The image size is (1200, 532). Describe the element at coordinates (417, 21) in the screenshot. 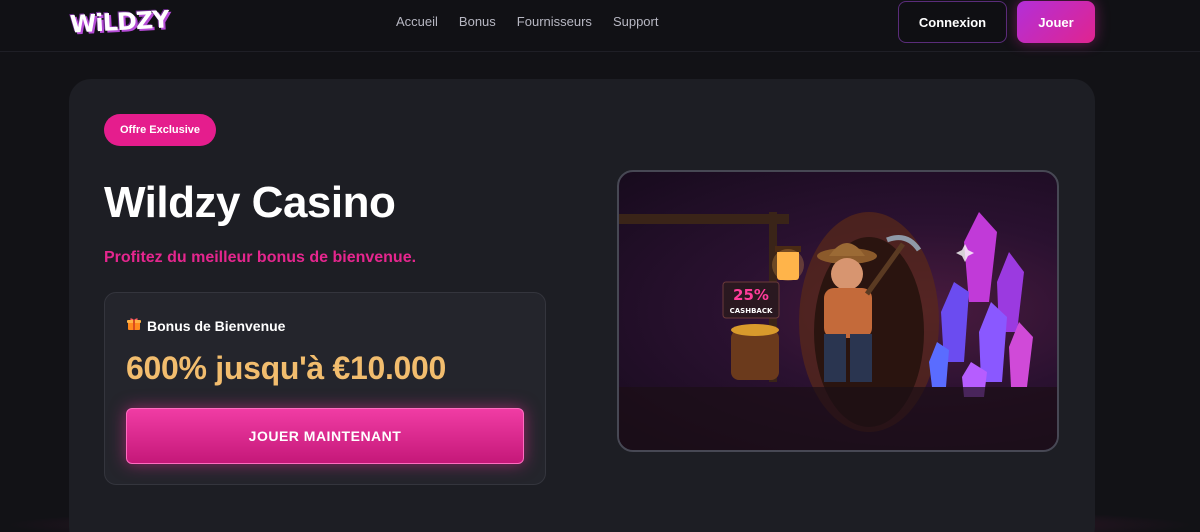

I see `nav-link-accueil: Accueil` at that location.